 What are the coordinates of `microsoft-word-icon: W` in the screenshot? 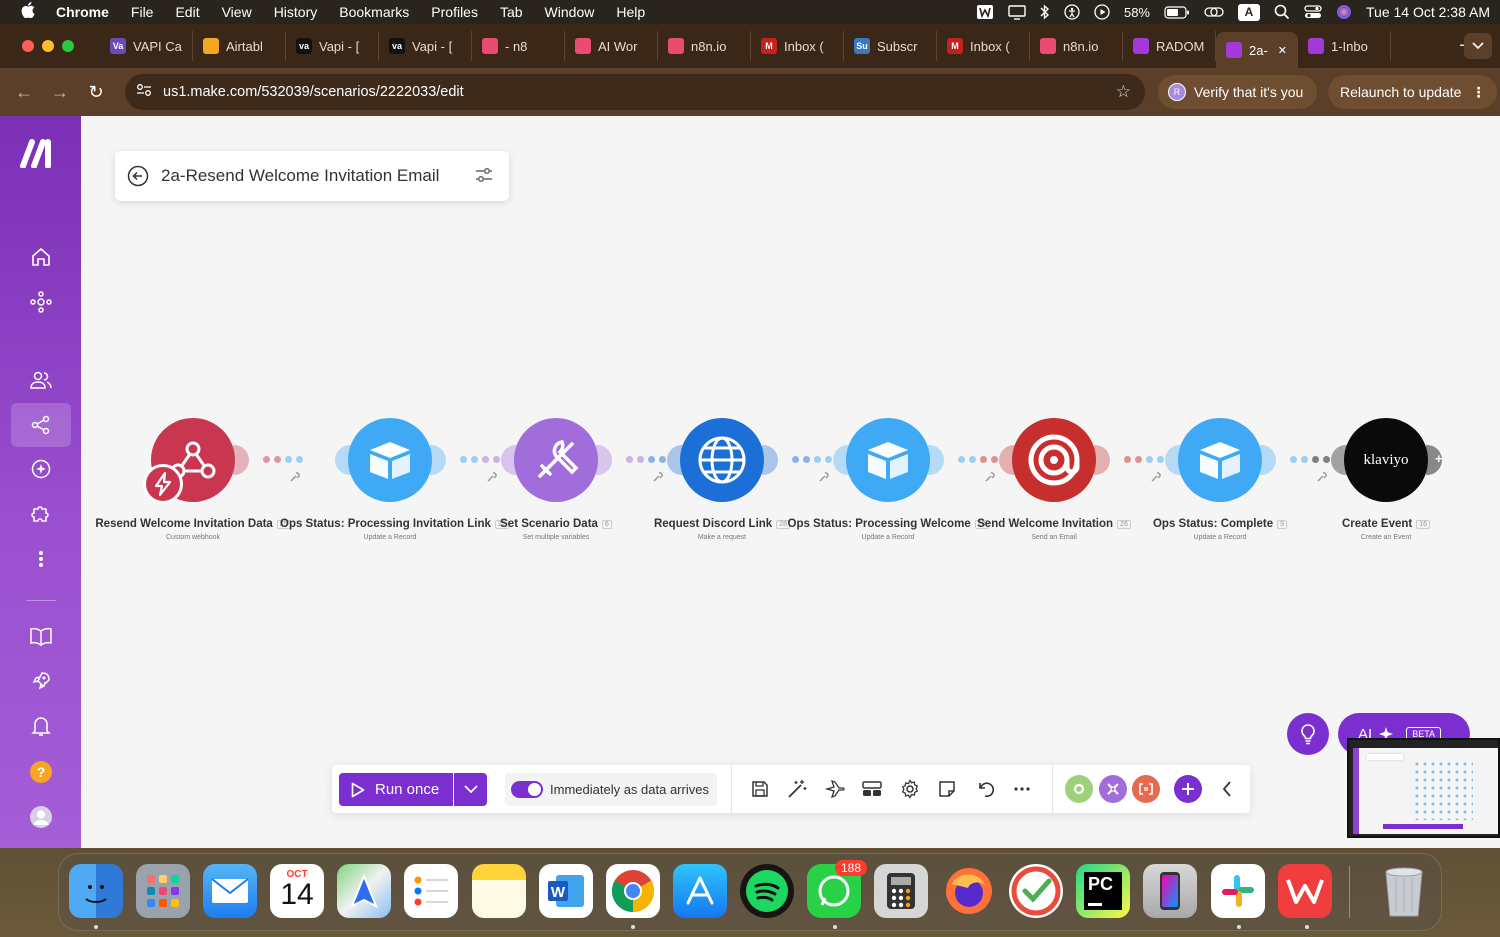 It's located at (566, 891).